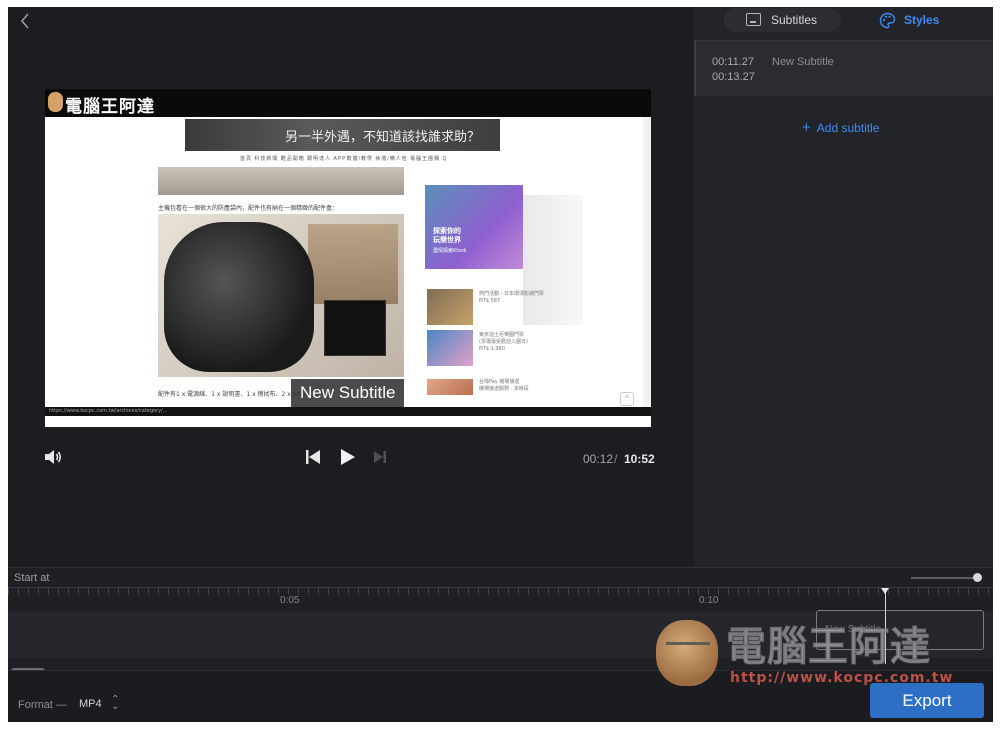  What do you see at coordinates (380, 457) in the screenshot?
I see `skip-forward-icon` at bounding box center [380, 457].